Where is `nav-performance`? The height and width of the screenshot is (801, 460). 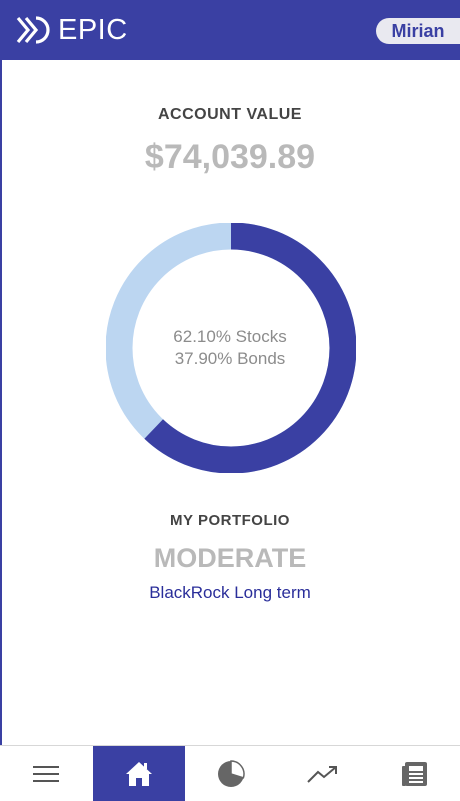
nav-performance is located at coordinates (323, 773).